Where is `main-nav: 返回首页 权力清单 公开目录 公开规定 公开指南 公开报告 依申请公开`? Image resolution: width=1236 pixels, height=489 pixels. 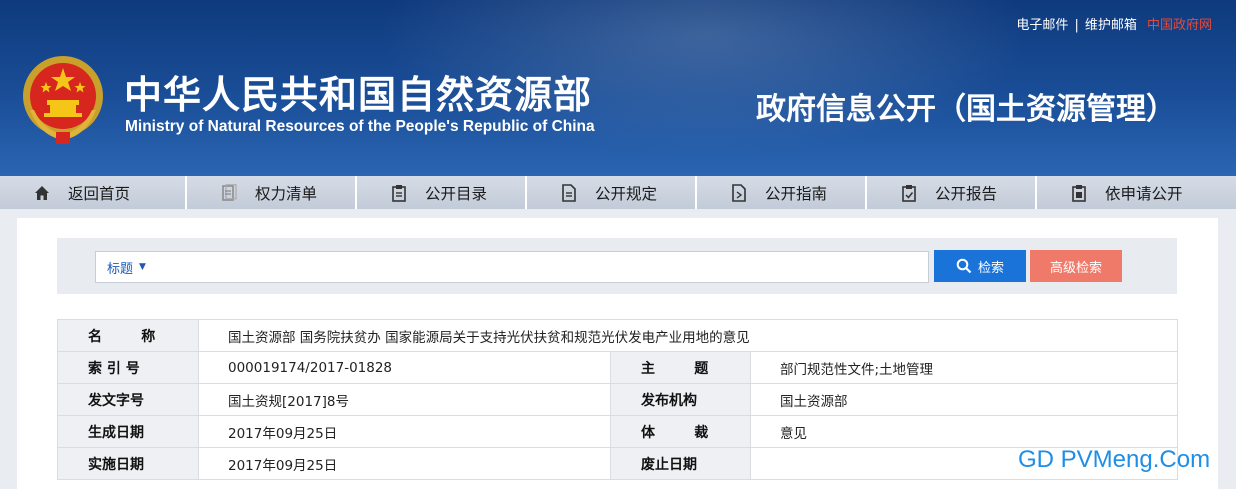
main-nav: 返回首页 权力清单 公开目录 公开规定 公开指南 公开报告 依申请公开 is located at coordinates (618, 192).